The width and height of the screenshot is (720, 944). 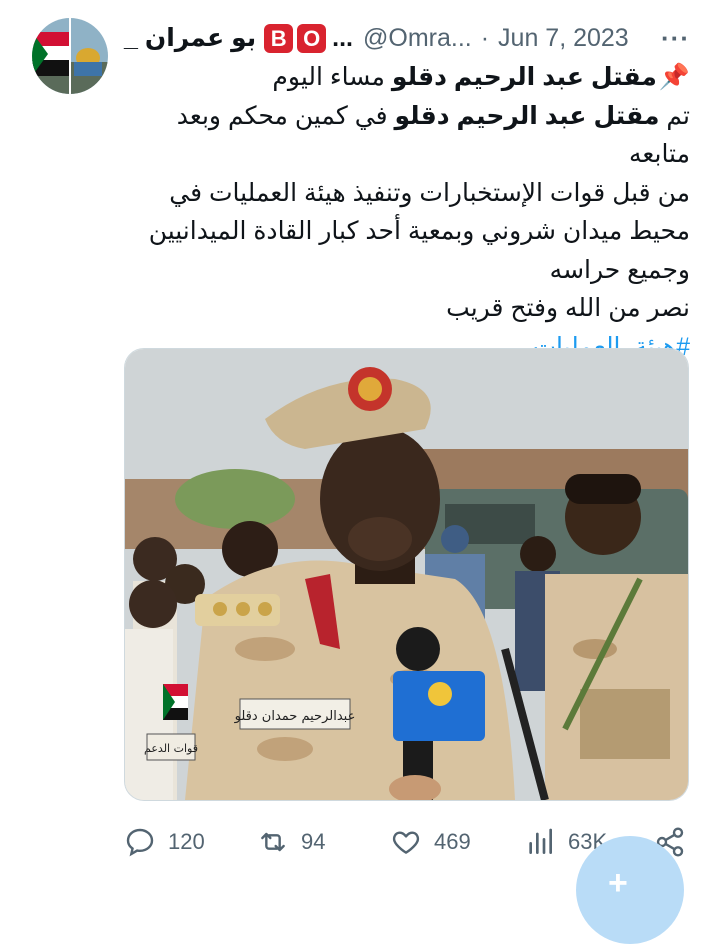 I want to click on author-avatar, so click(x=70, y=56).